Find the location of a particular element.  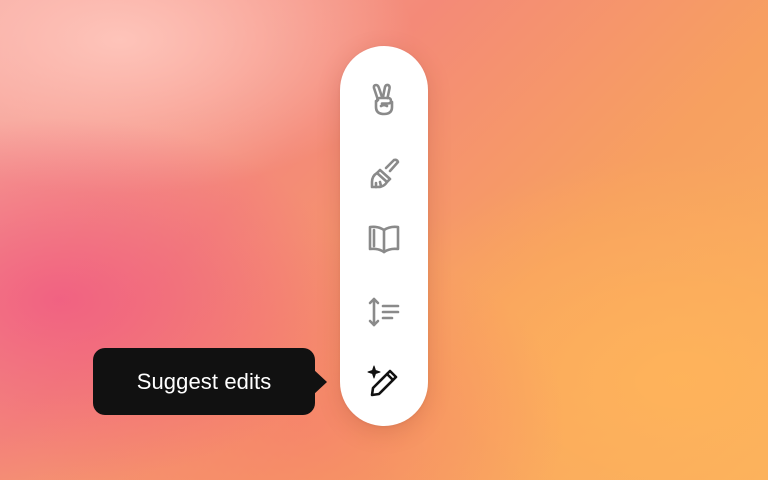

sparkle-pencil-icon is located at coordinates (382, 381).